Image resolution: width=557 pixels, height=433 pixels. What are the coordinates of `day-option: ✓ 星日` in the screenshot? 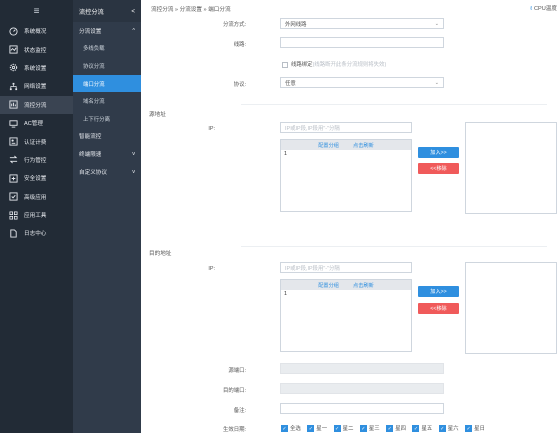 It's located at (475, 429).